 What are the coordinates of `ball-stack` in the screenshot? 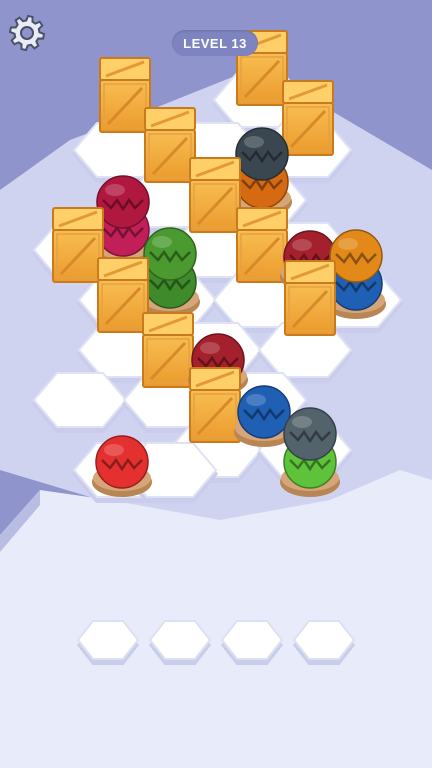 It's located at (310, 452).